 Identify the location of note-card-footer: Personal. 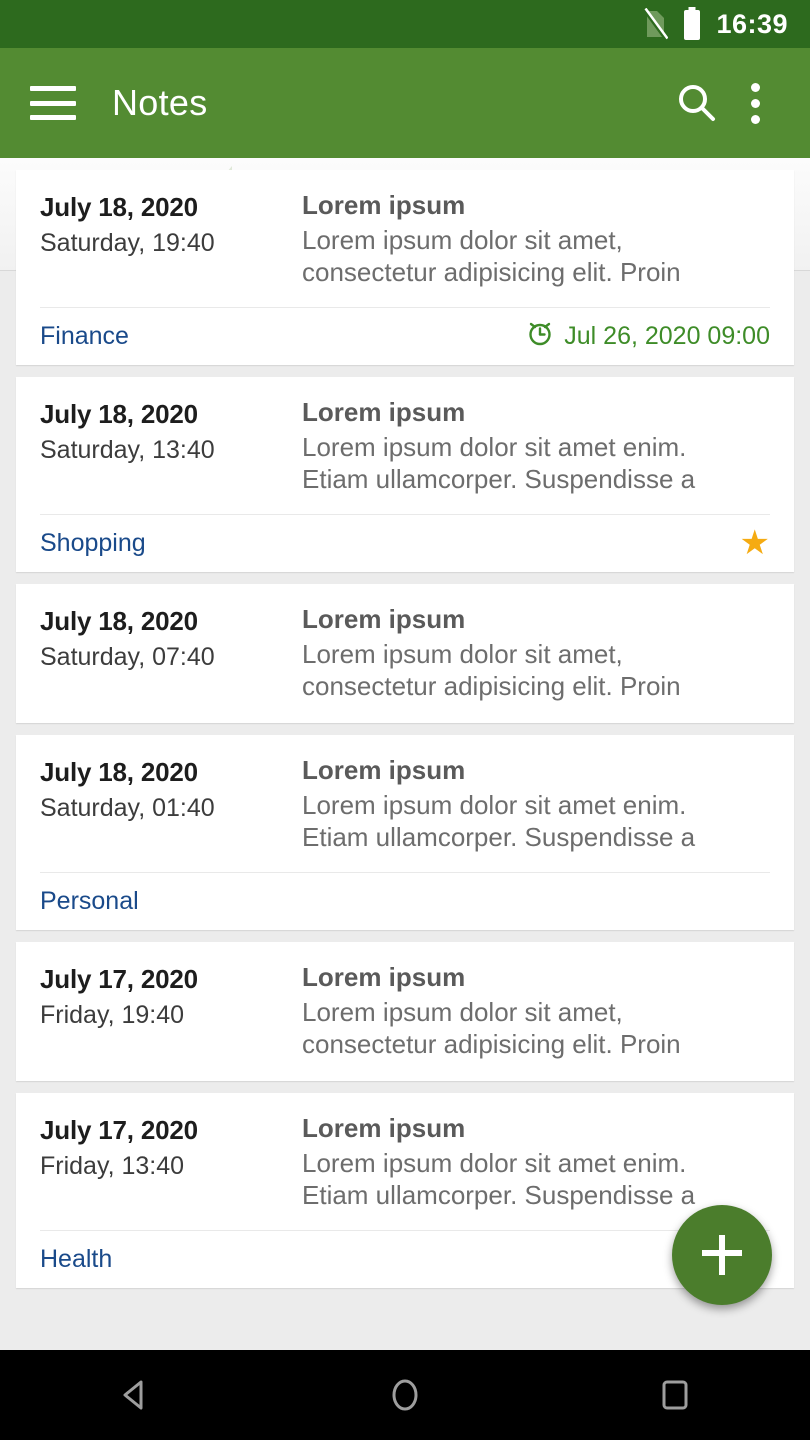
(405, 900).